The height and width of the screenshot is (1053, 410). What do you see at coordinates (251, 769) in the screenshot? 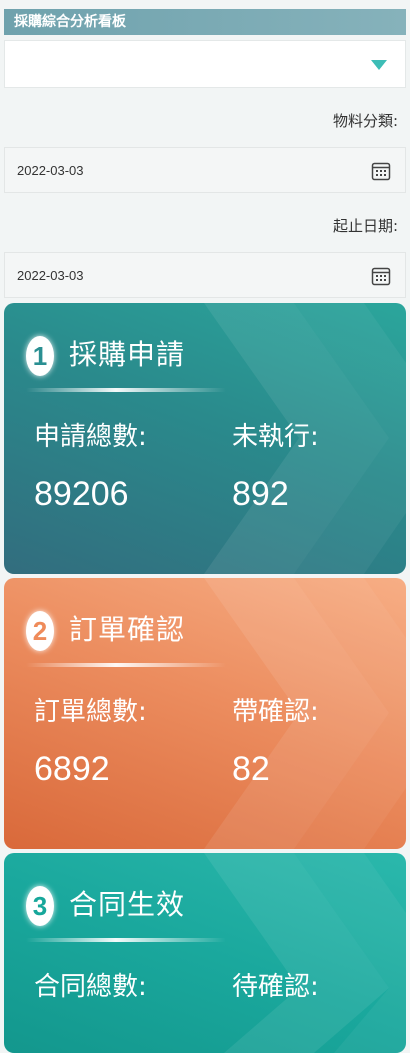
I see `pending-confirm-value: 82` at bounding box center [251, 769].